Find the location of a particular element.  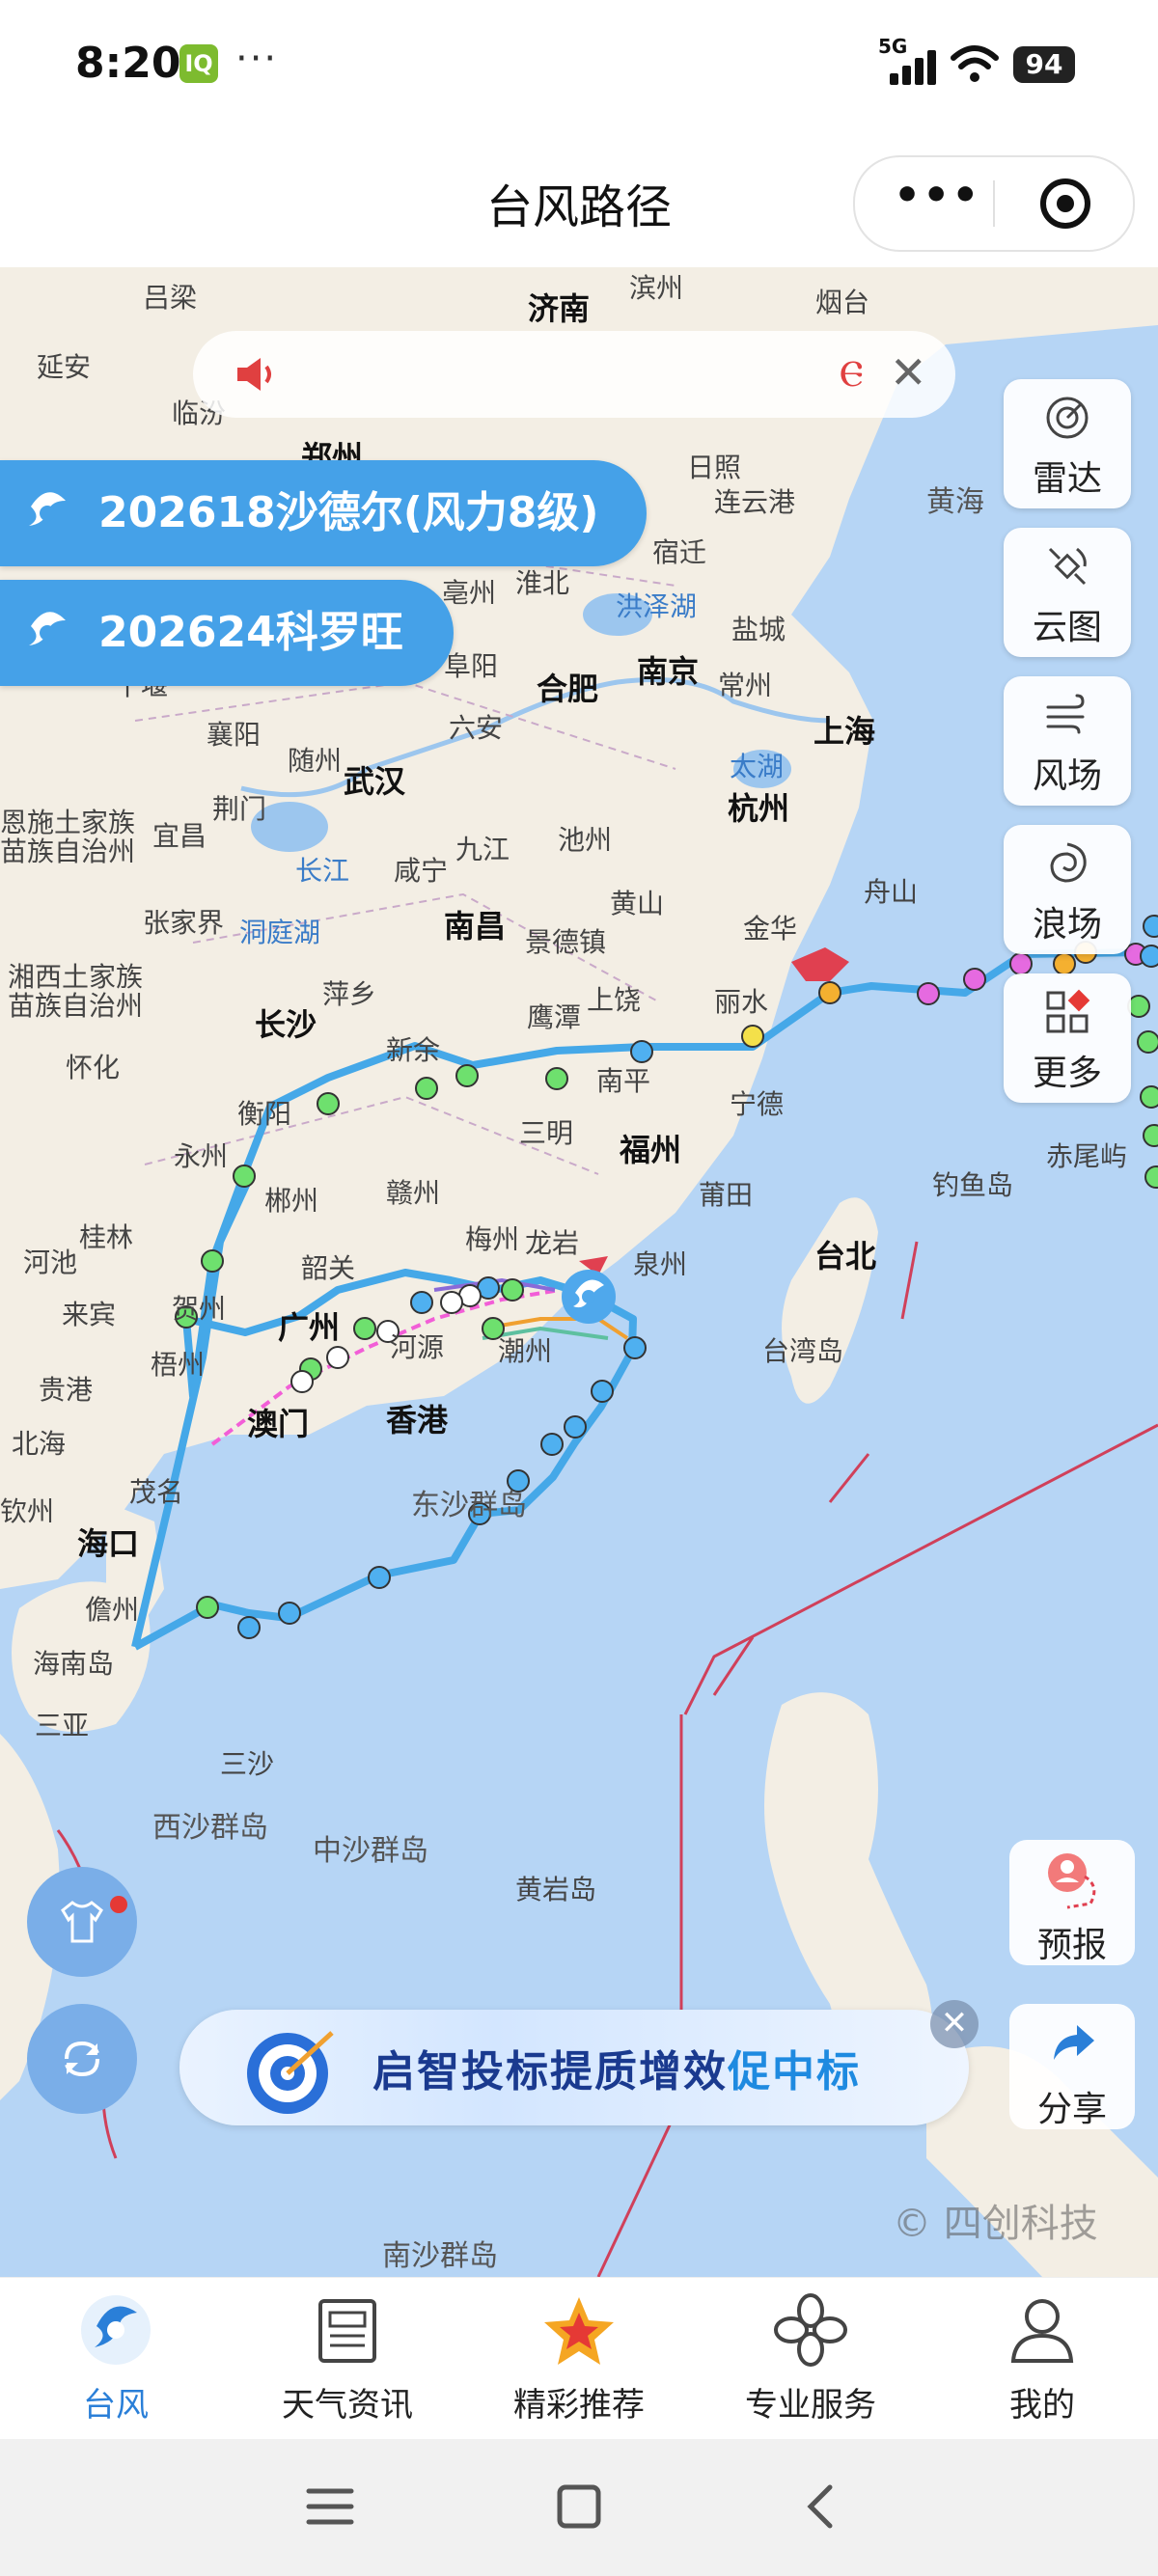

place-sanming: 三明 is located at coordinates (546, 1133).